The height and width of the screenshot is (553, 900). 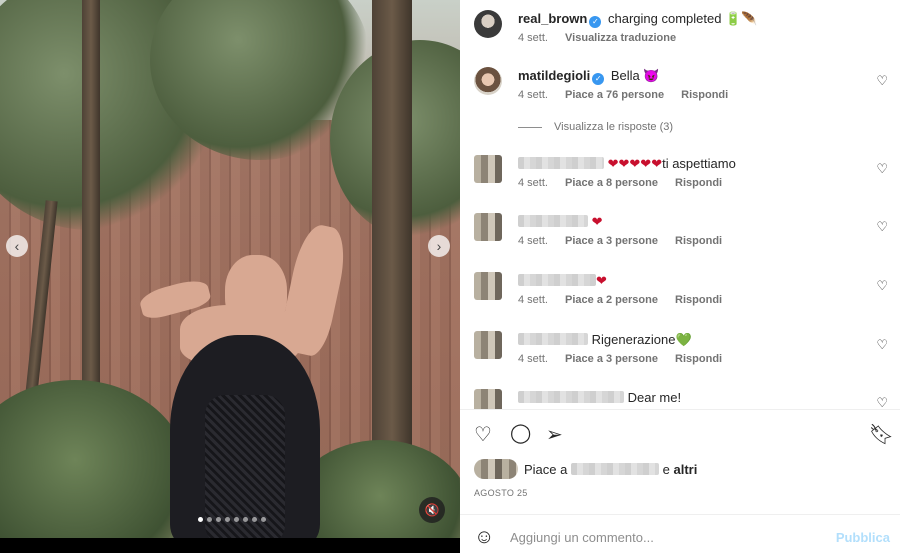 I want to click on chevron-right-icon: ›, so click(x=439, y=246).